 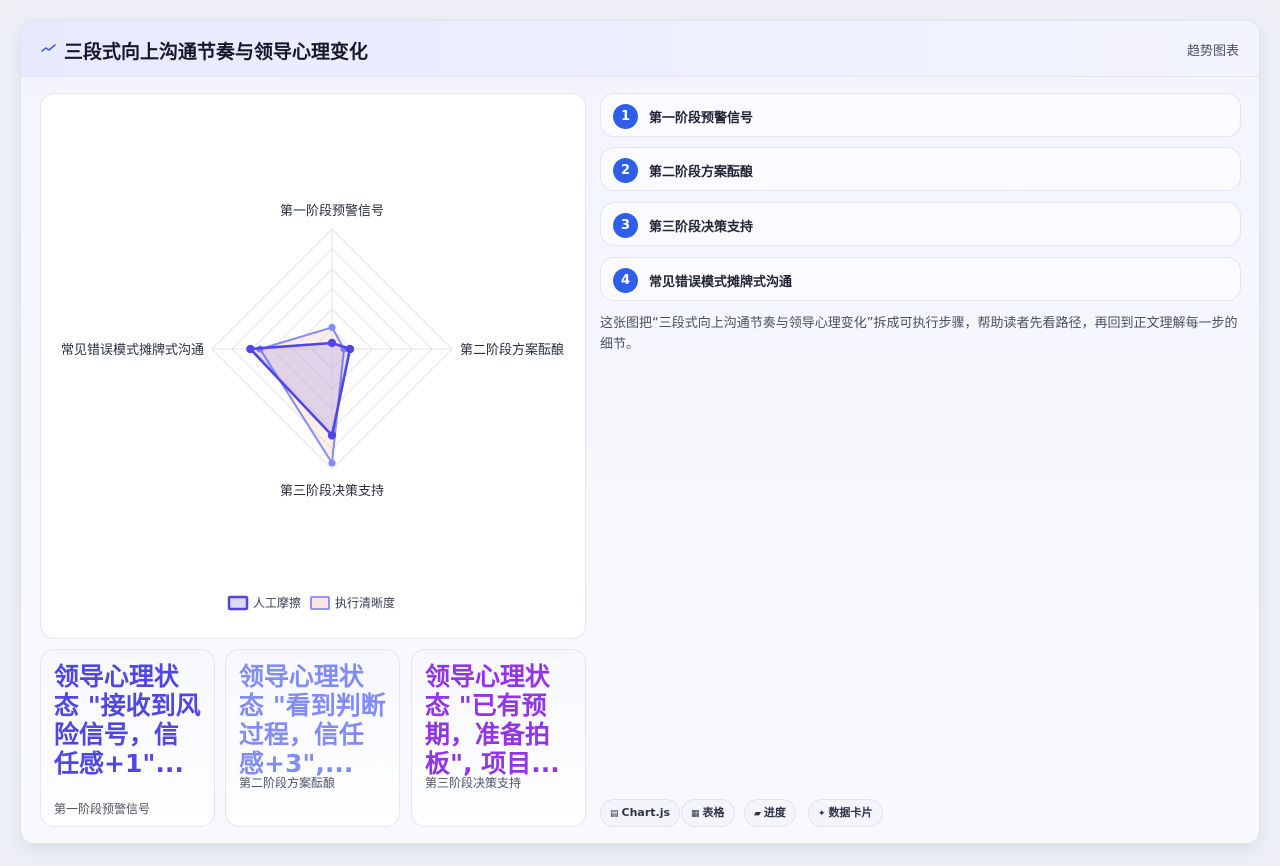 What do you see at coordinates (701, 227) in the screenshot?
I see `step-label: 第三阶段决策支持` at bounding box center [701, 227].